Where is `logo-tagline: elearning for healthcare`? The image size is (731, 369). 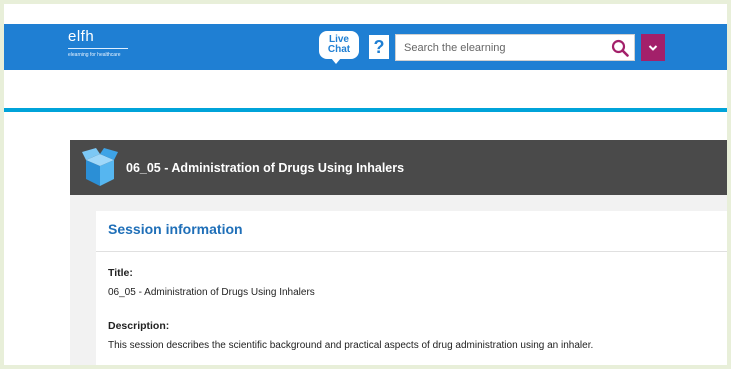 logo-tagline: elearning for healthcare is located at coordinates (94, 55).